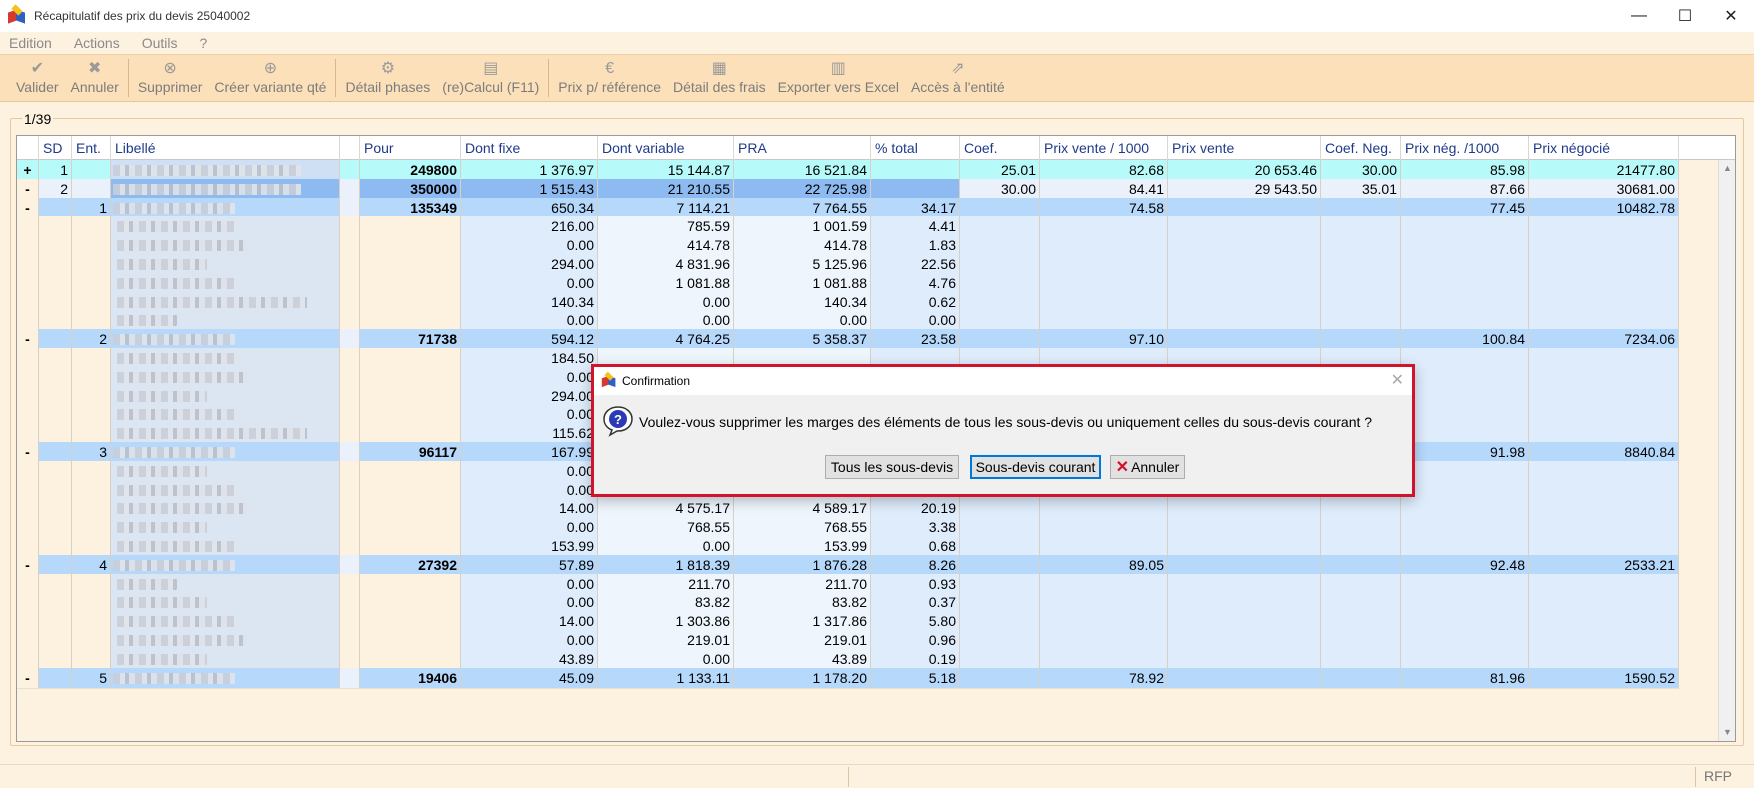  I want to click on hdr-prix-vente: Prix vente, so click(1244, 148).